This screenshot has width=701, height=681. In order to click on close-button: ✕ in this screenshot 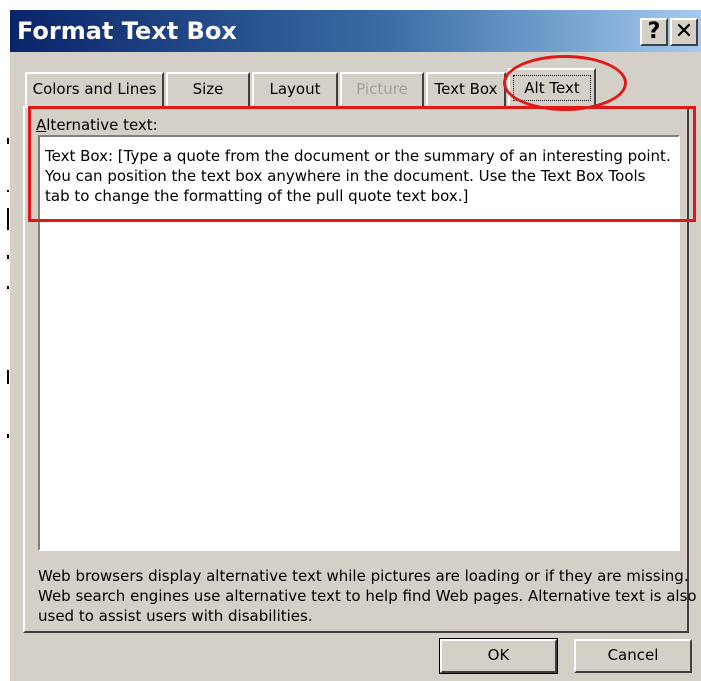, I will do `click(684, 32)`.